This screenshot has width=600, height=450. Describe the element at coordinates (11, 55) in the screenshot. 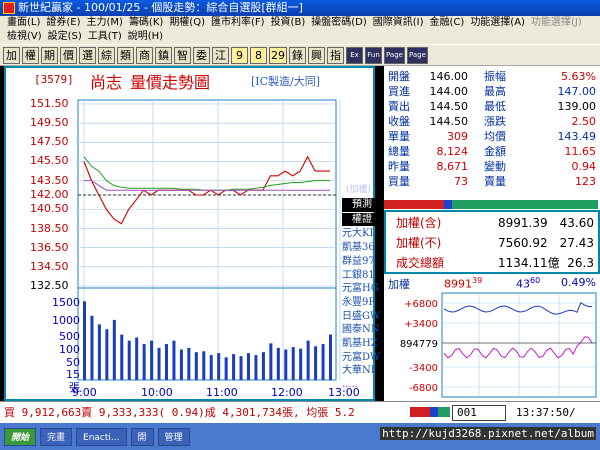

I see `toolbar-button: 加` at that location.